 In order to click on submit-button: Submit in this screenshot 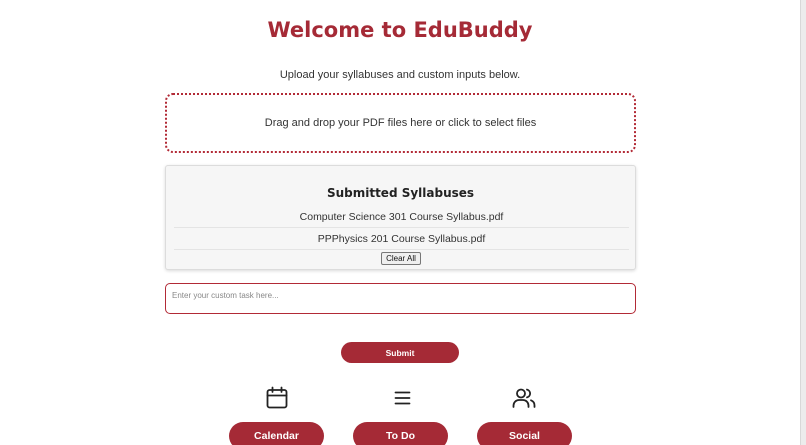, I will do `click(400, 352)`.